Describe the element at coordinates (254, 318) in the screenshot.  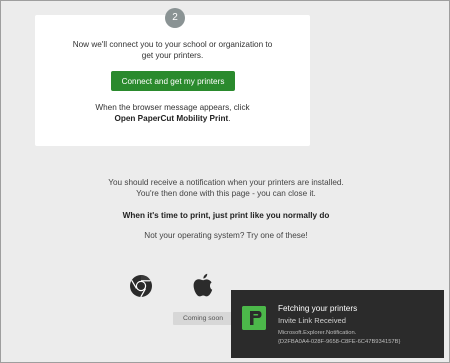
I see `papercut-logo-icon` at that location.